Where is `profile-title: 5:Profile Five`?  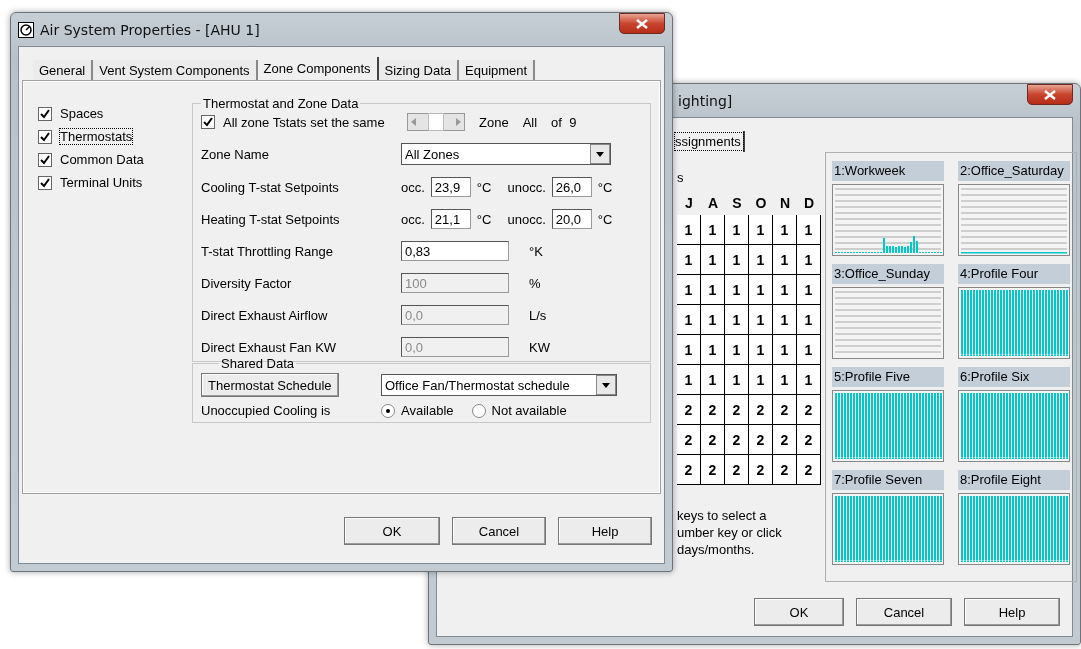
profile-title: 5:Profile Five is located at coordinates (888, 377).